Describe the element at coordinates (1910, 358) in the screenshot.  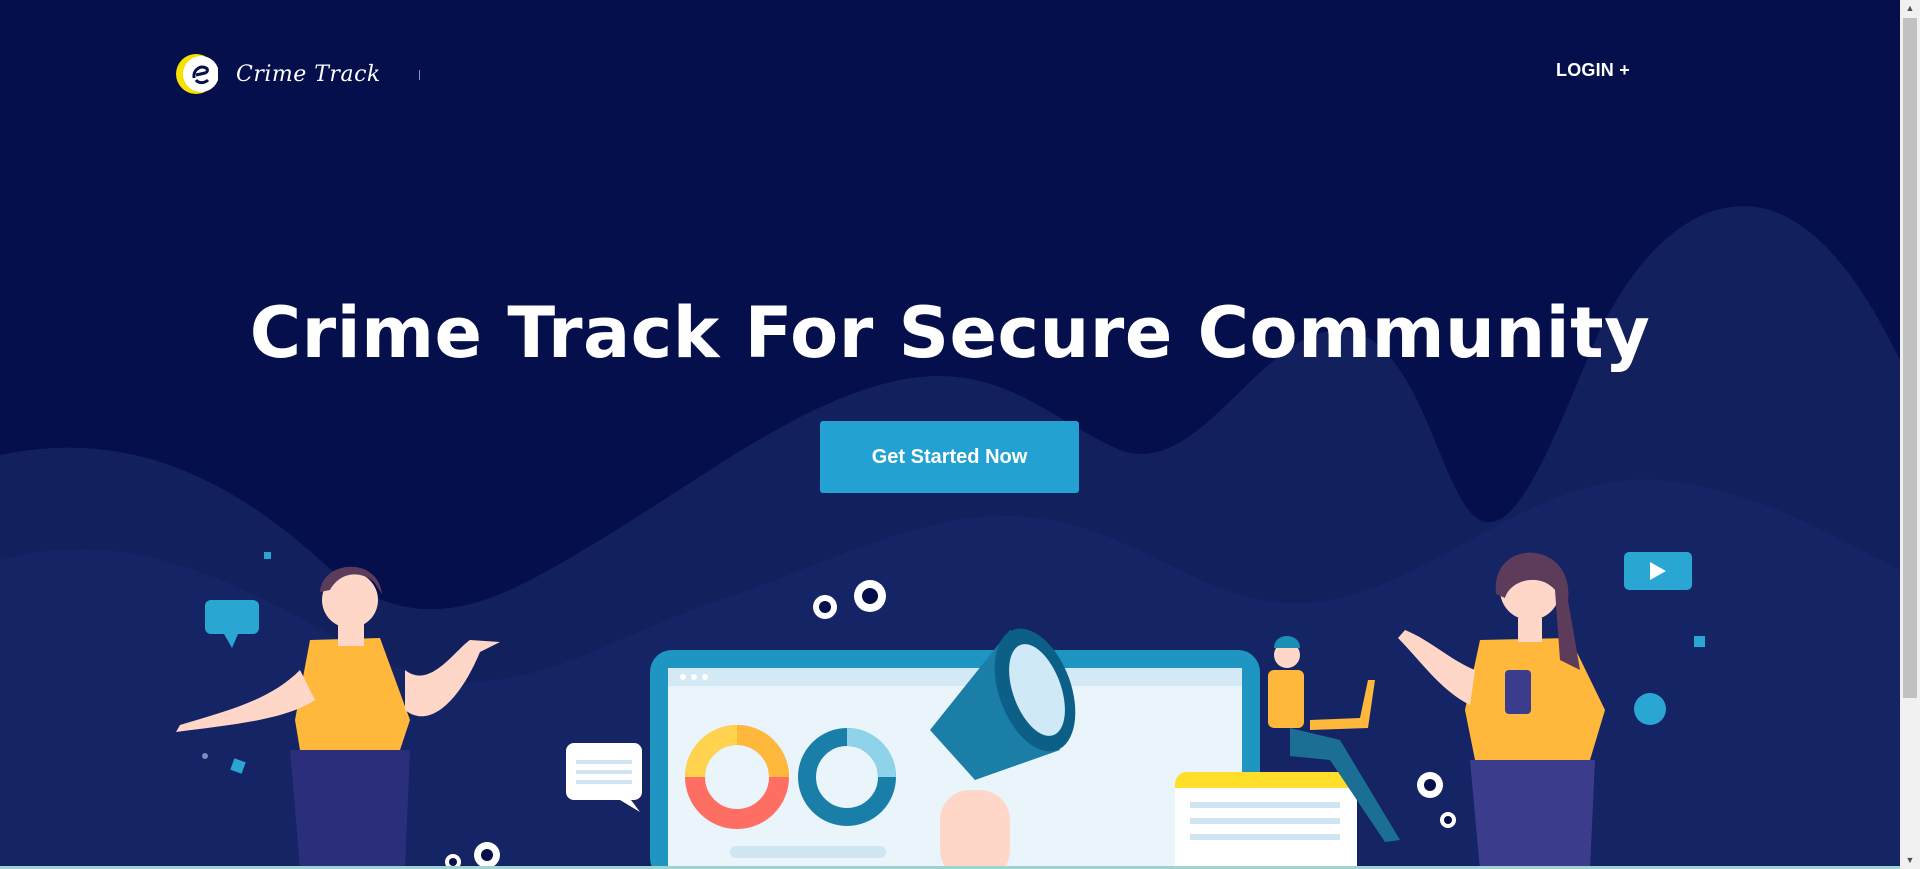
I see `scrollbar-thumb` at that location.